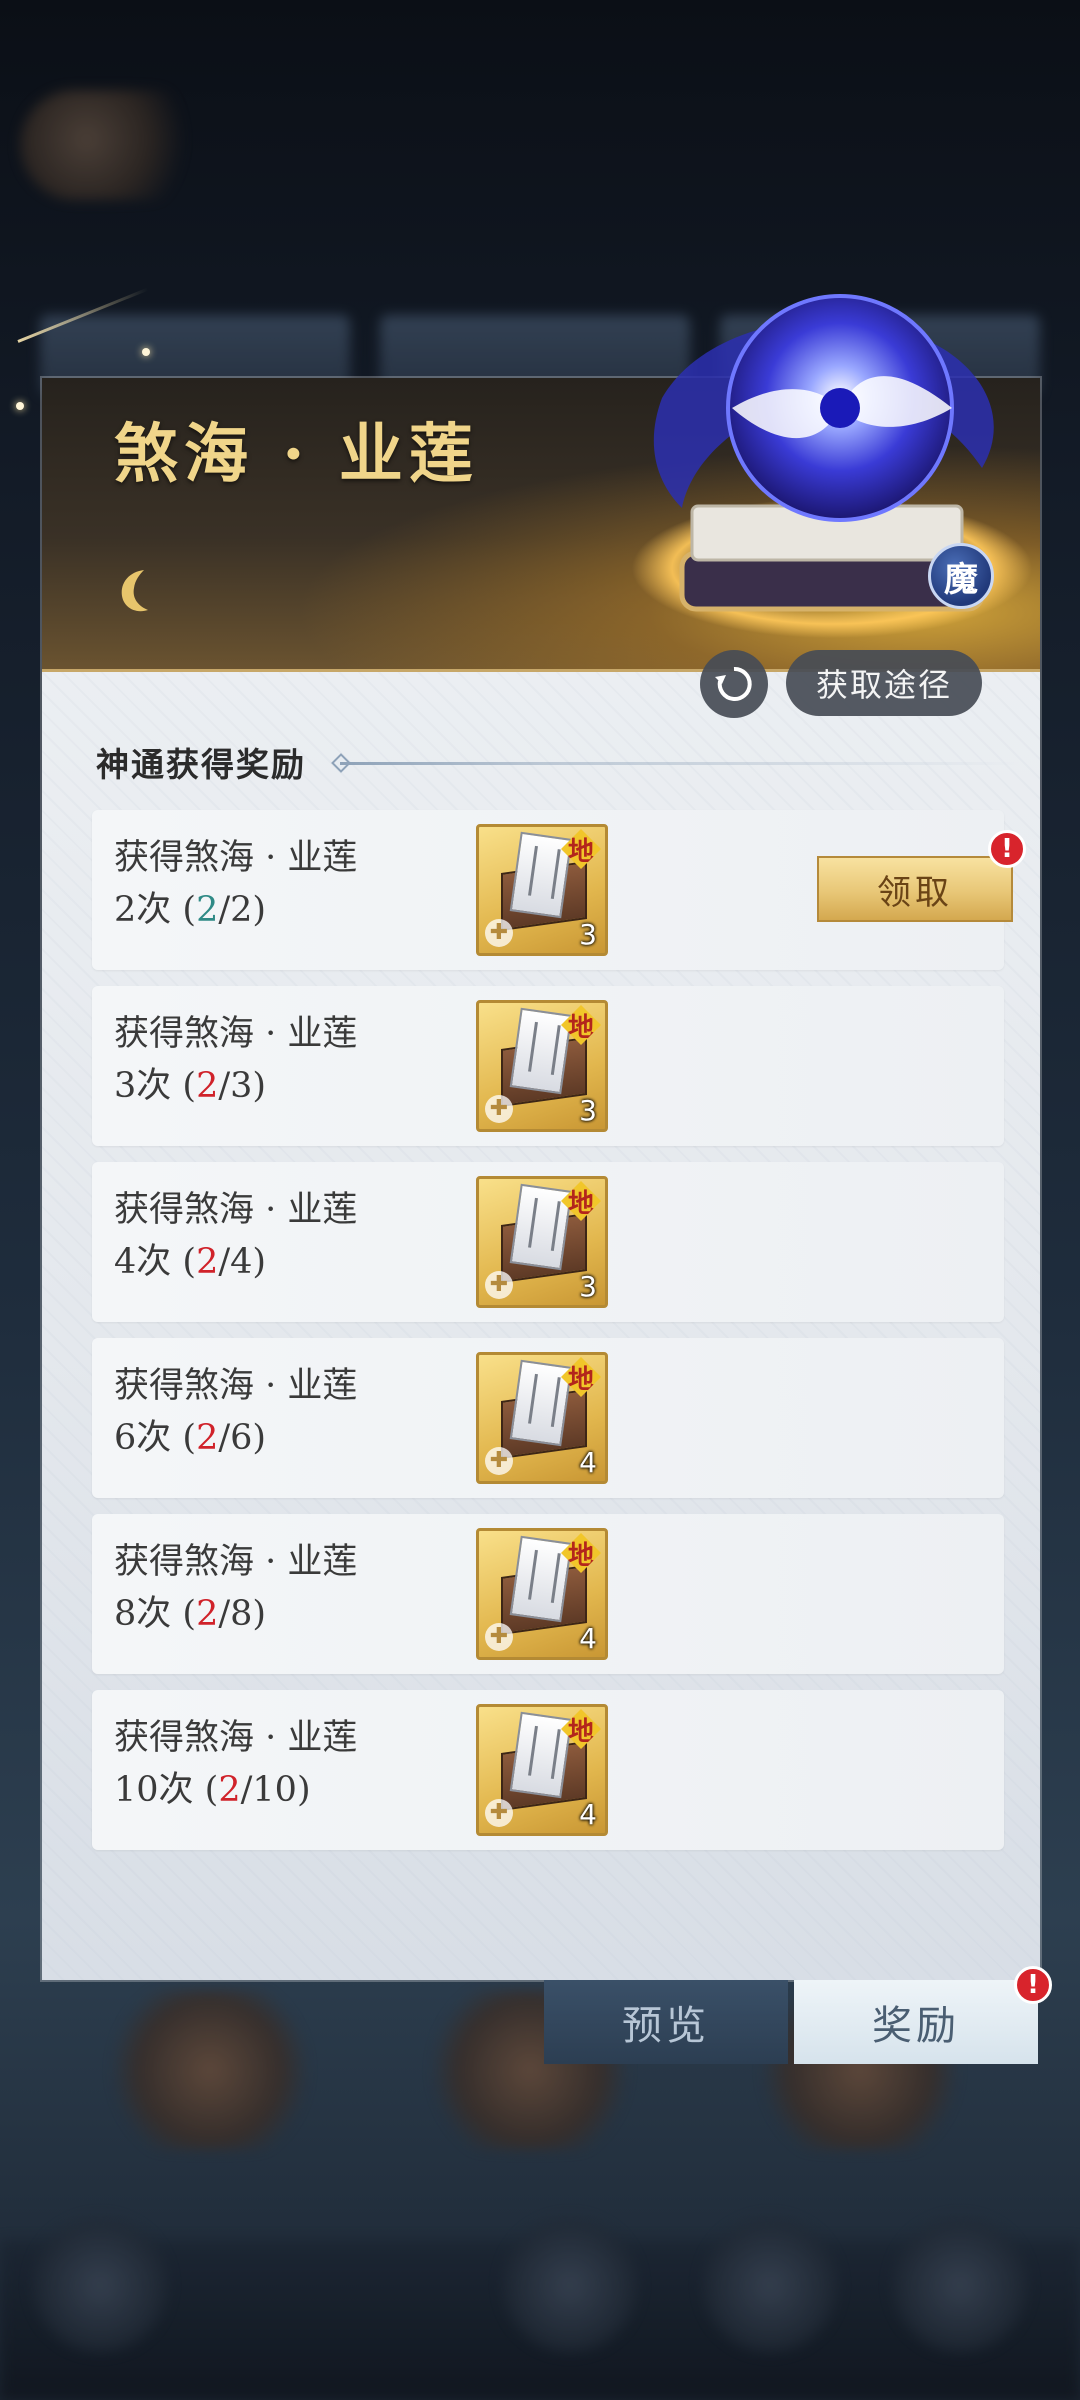  Describe the element at coordinates (190, 1262) in the screenshot. I see `reward-progress: 4次 (2/4)` at that location.